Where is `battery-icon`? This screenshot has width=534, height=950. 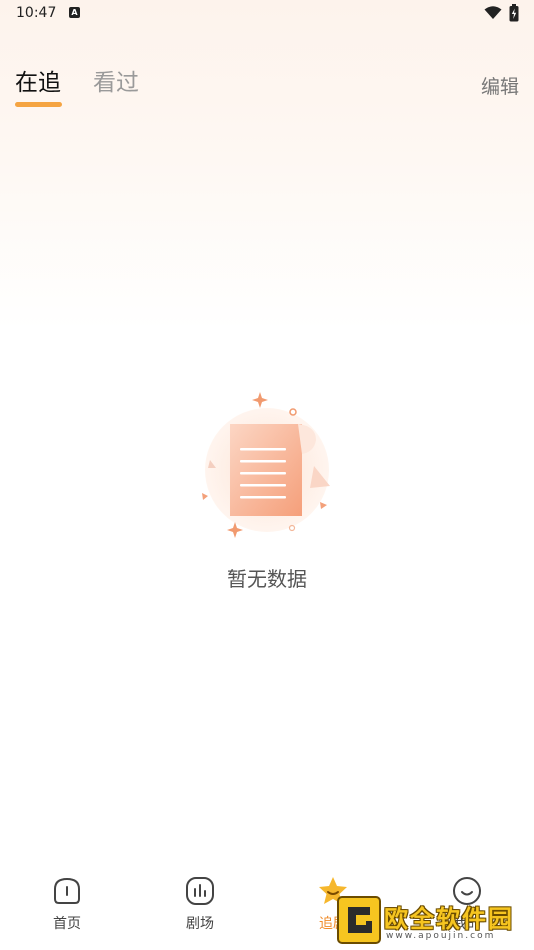
battery-icon is located at coordinates (514, 13).